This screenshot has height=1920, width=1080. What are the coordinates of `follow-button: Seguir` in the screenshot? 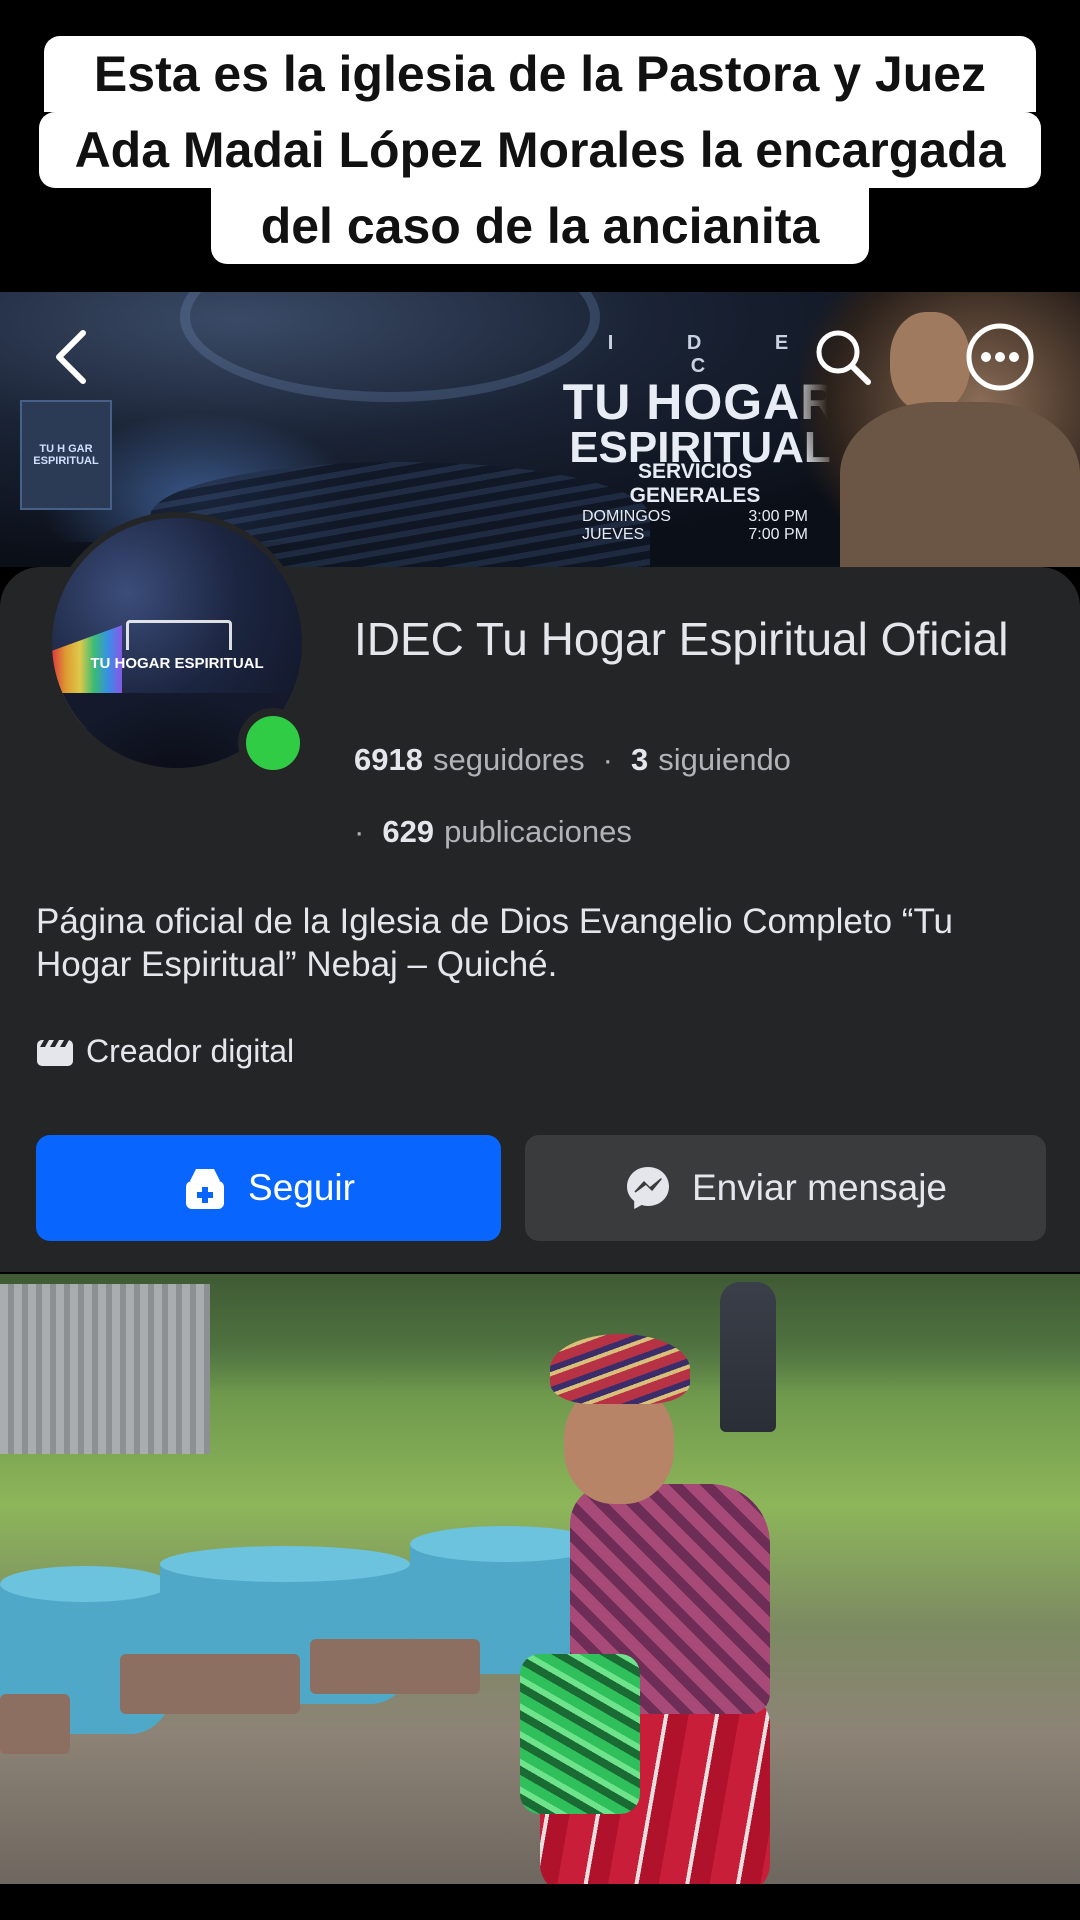 It's located at (268, 1188).